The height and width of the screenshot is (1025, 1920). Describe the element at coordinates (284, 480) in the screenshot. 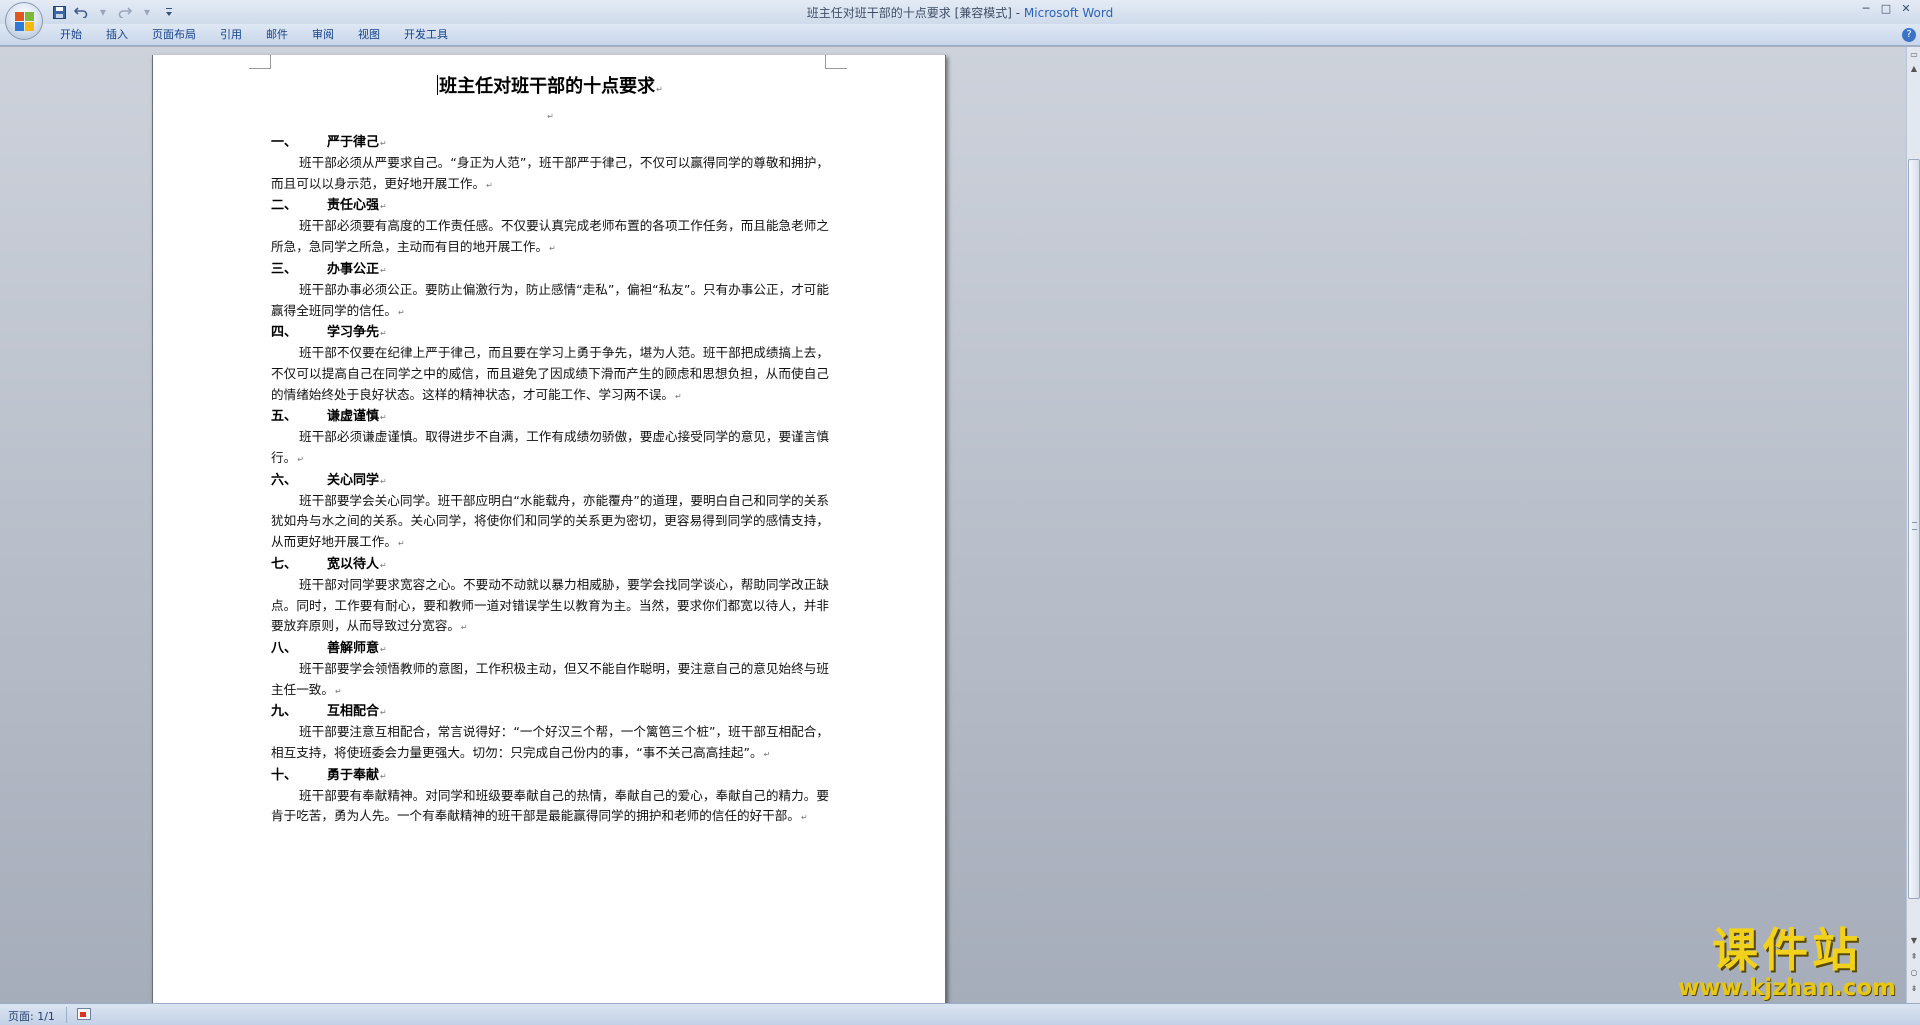

I see `section-number: 六、` at that location.